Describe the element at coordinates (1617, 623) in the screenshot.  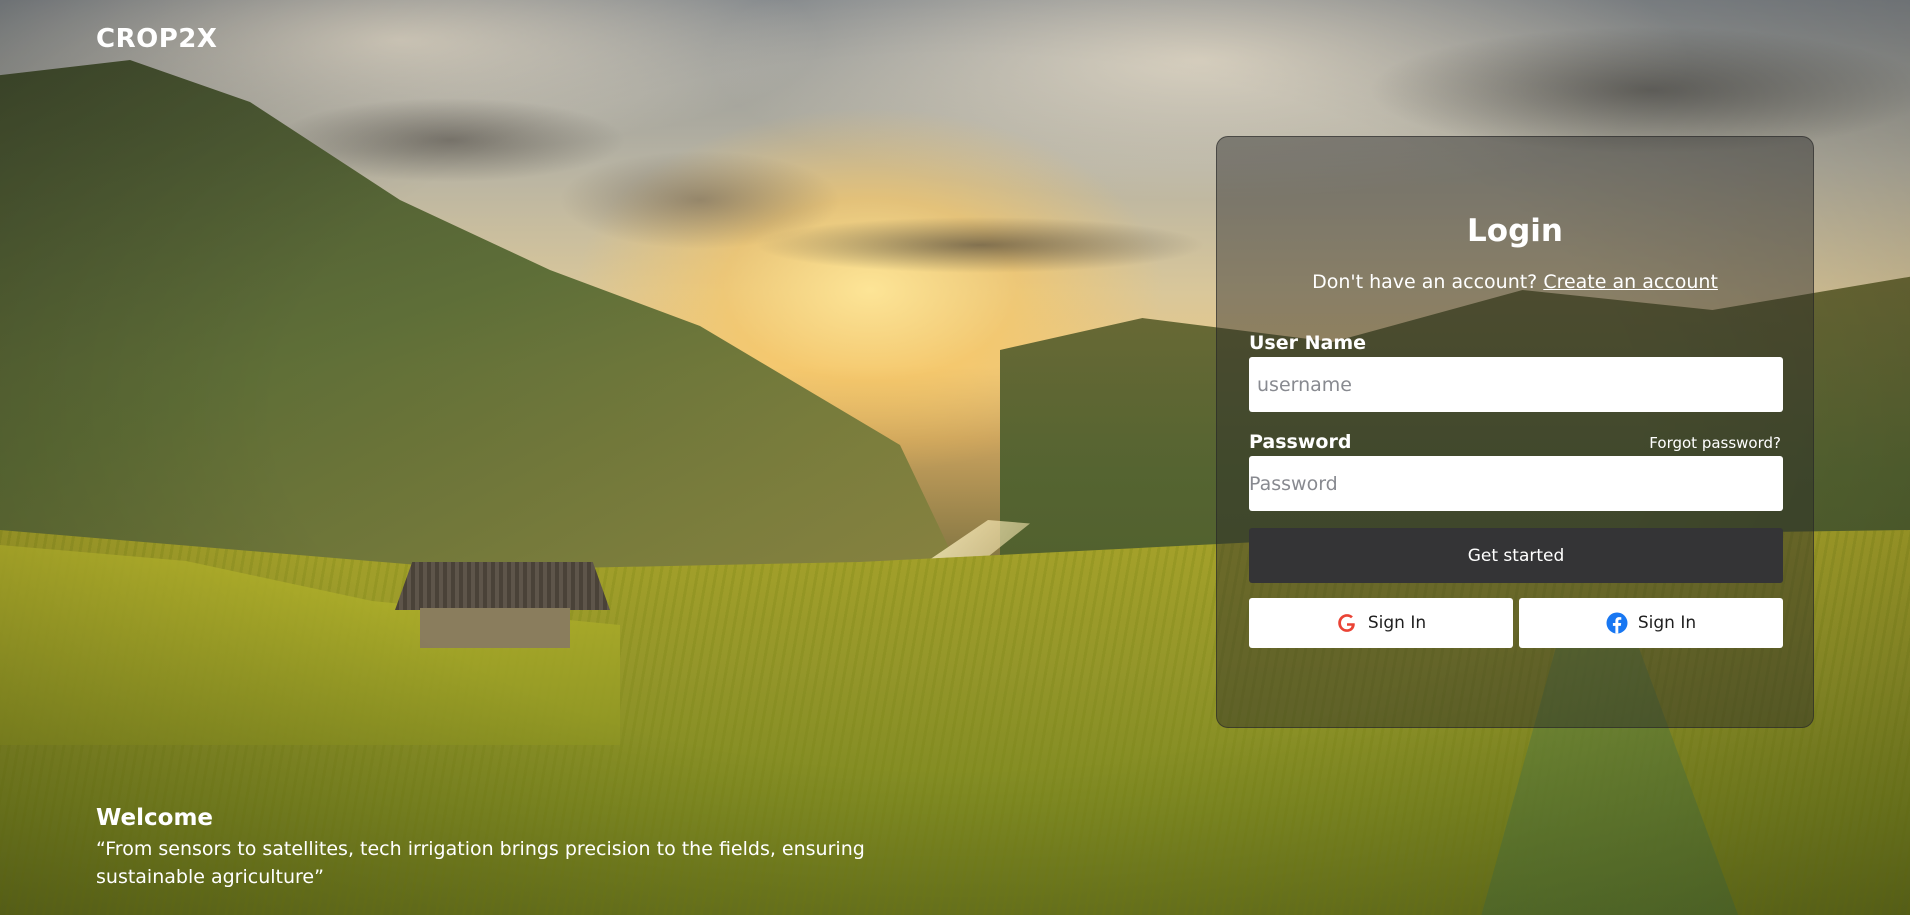
I see `facebook-logo-icon` at that location.